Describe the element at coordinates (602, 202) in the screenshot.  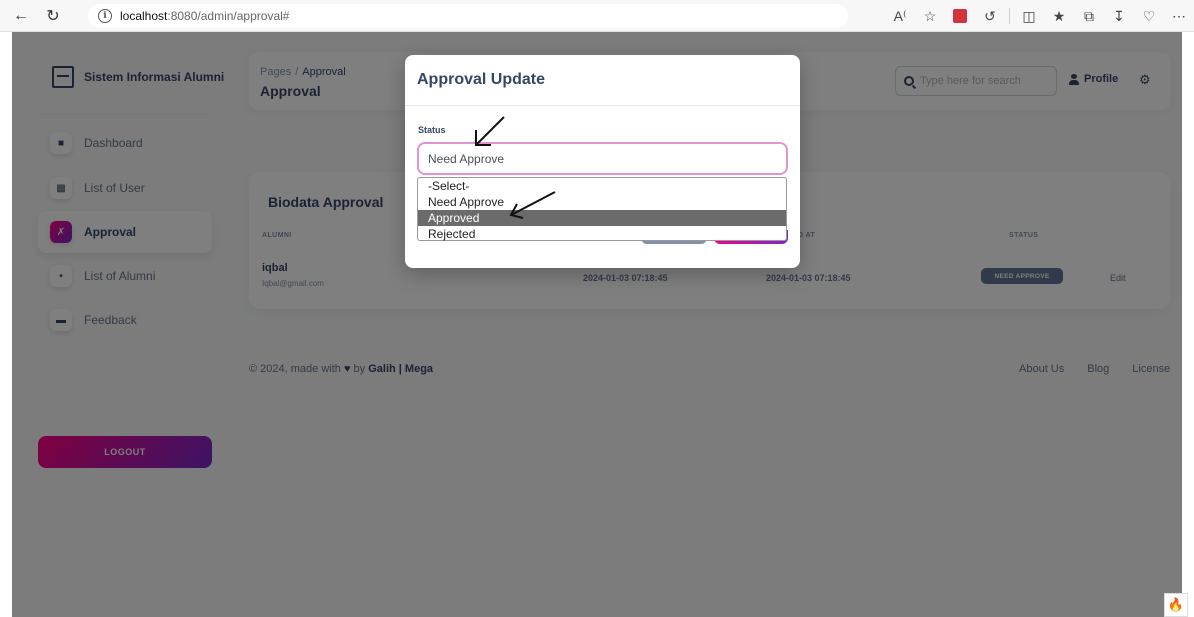
I see `option-need-approve: Need Approve` at that location.